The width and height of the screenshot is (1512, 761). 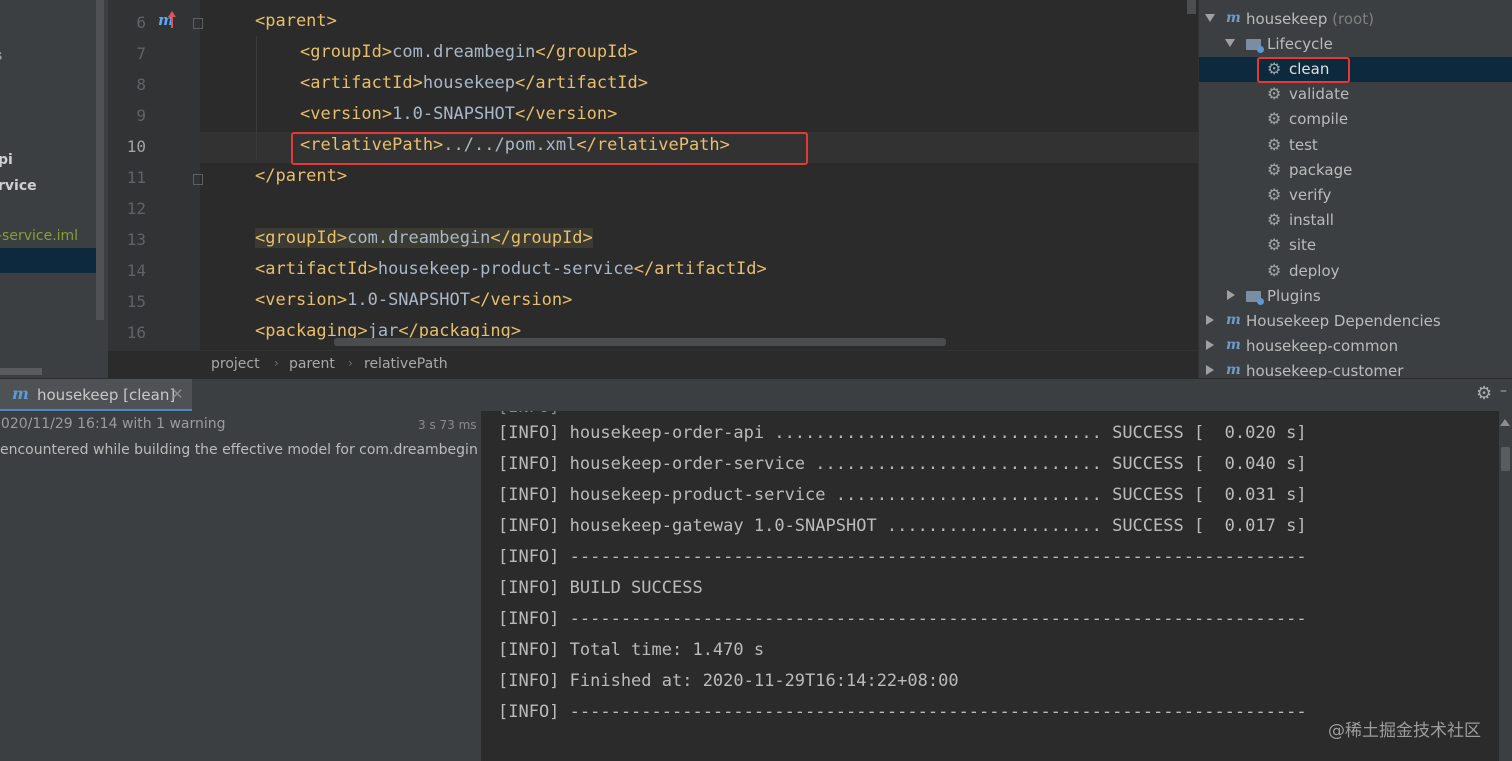 What do you see at coordinates (1505, 586) in the screenshot?
I see `console-scrollbar` at bounding box center [1505, 586].